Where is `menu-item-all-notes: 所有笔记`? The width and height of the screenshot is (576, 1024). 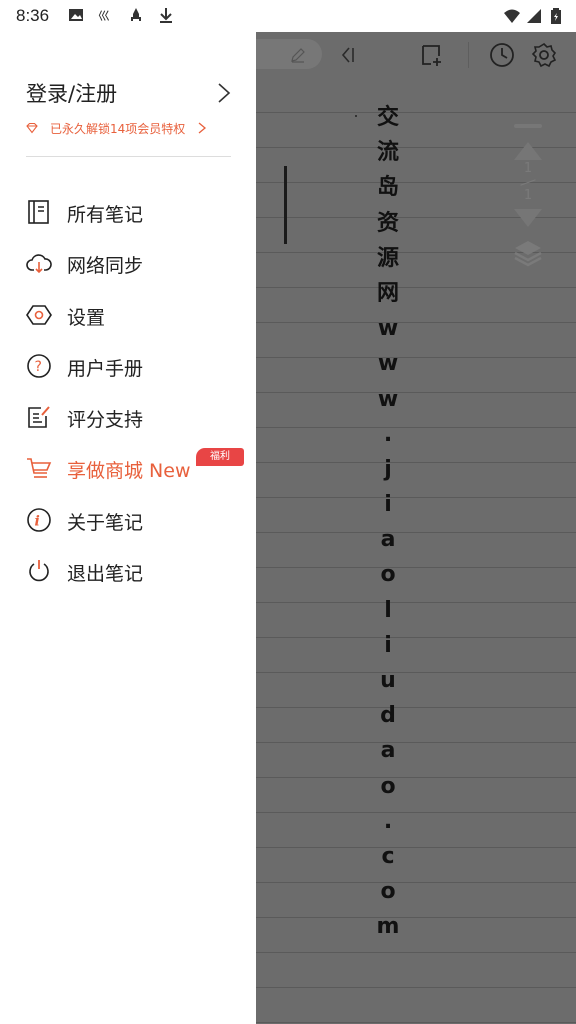 menu-item-all-notes: 所有笔记 is located at coordinates (128, 212).